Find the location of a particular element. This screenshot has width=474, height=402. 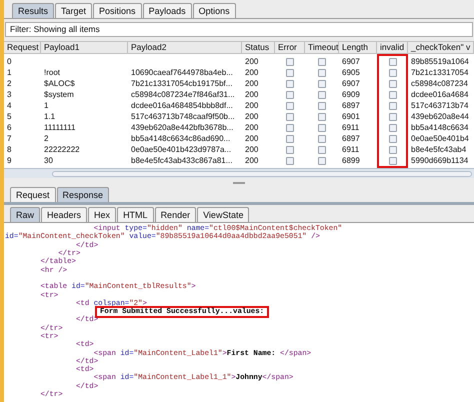

table-cell: c58984c087234 is located at coordinates (439, 83).